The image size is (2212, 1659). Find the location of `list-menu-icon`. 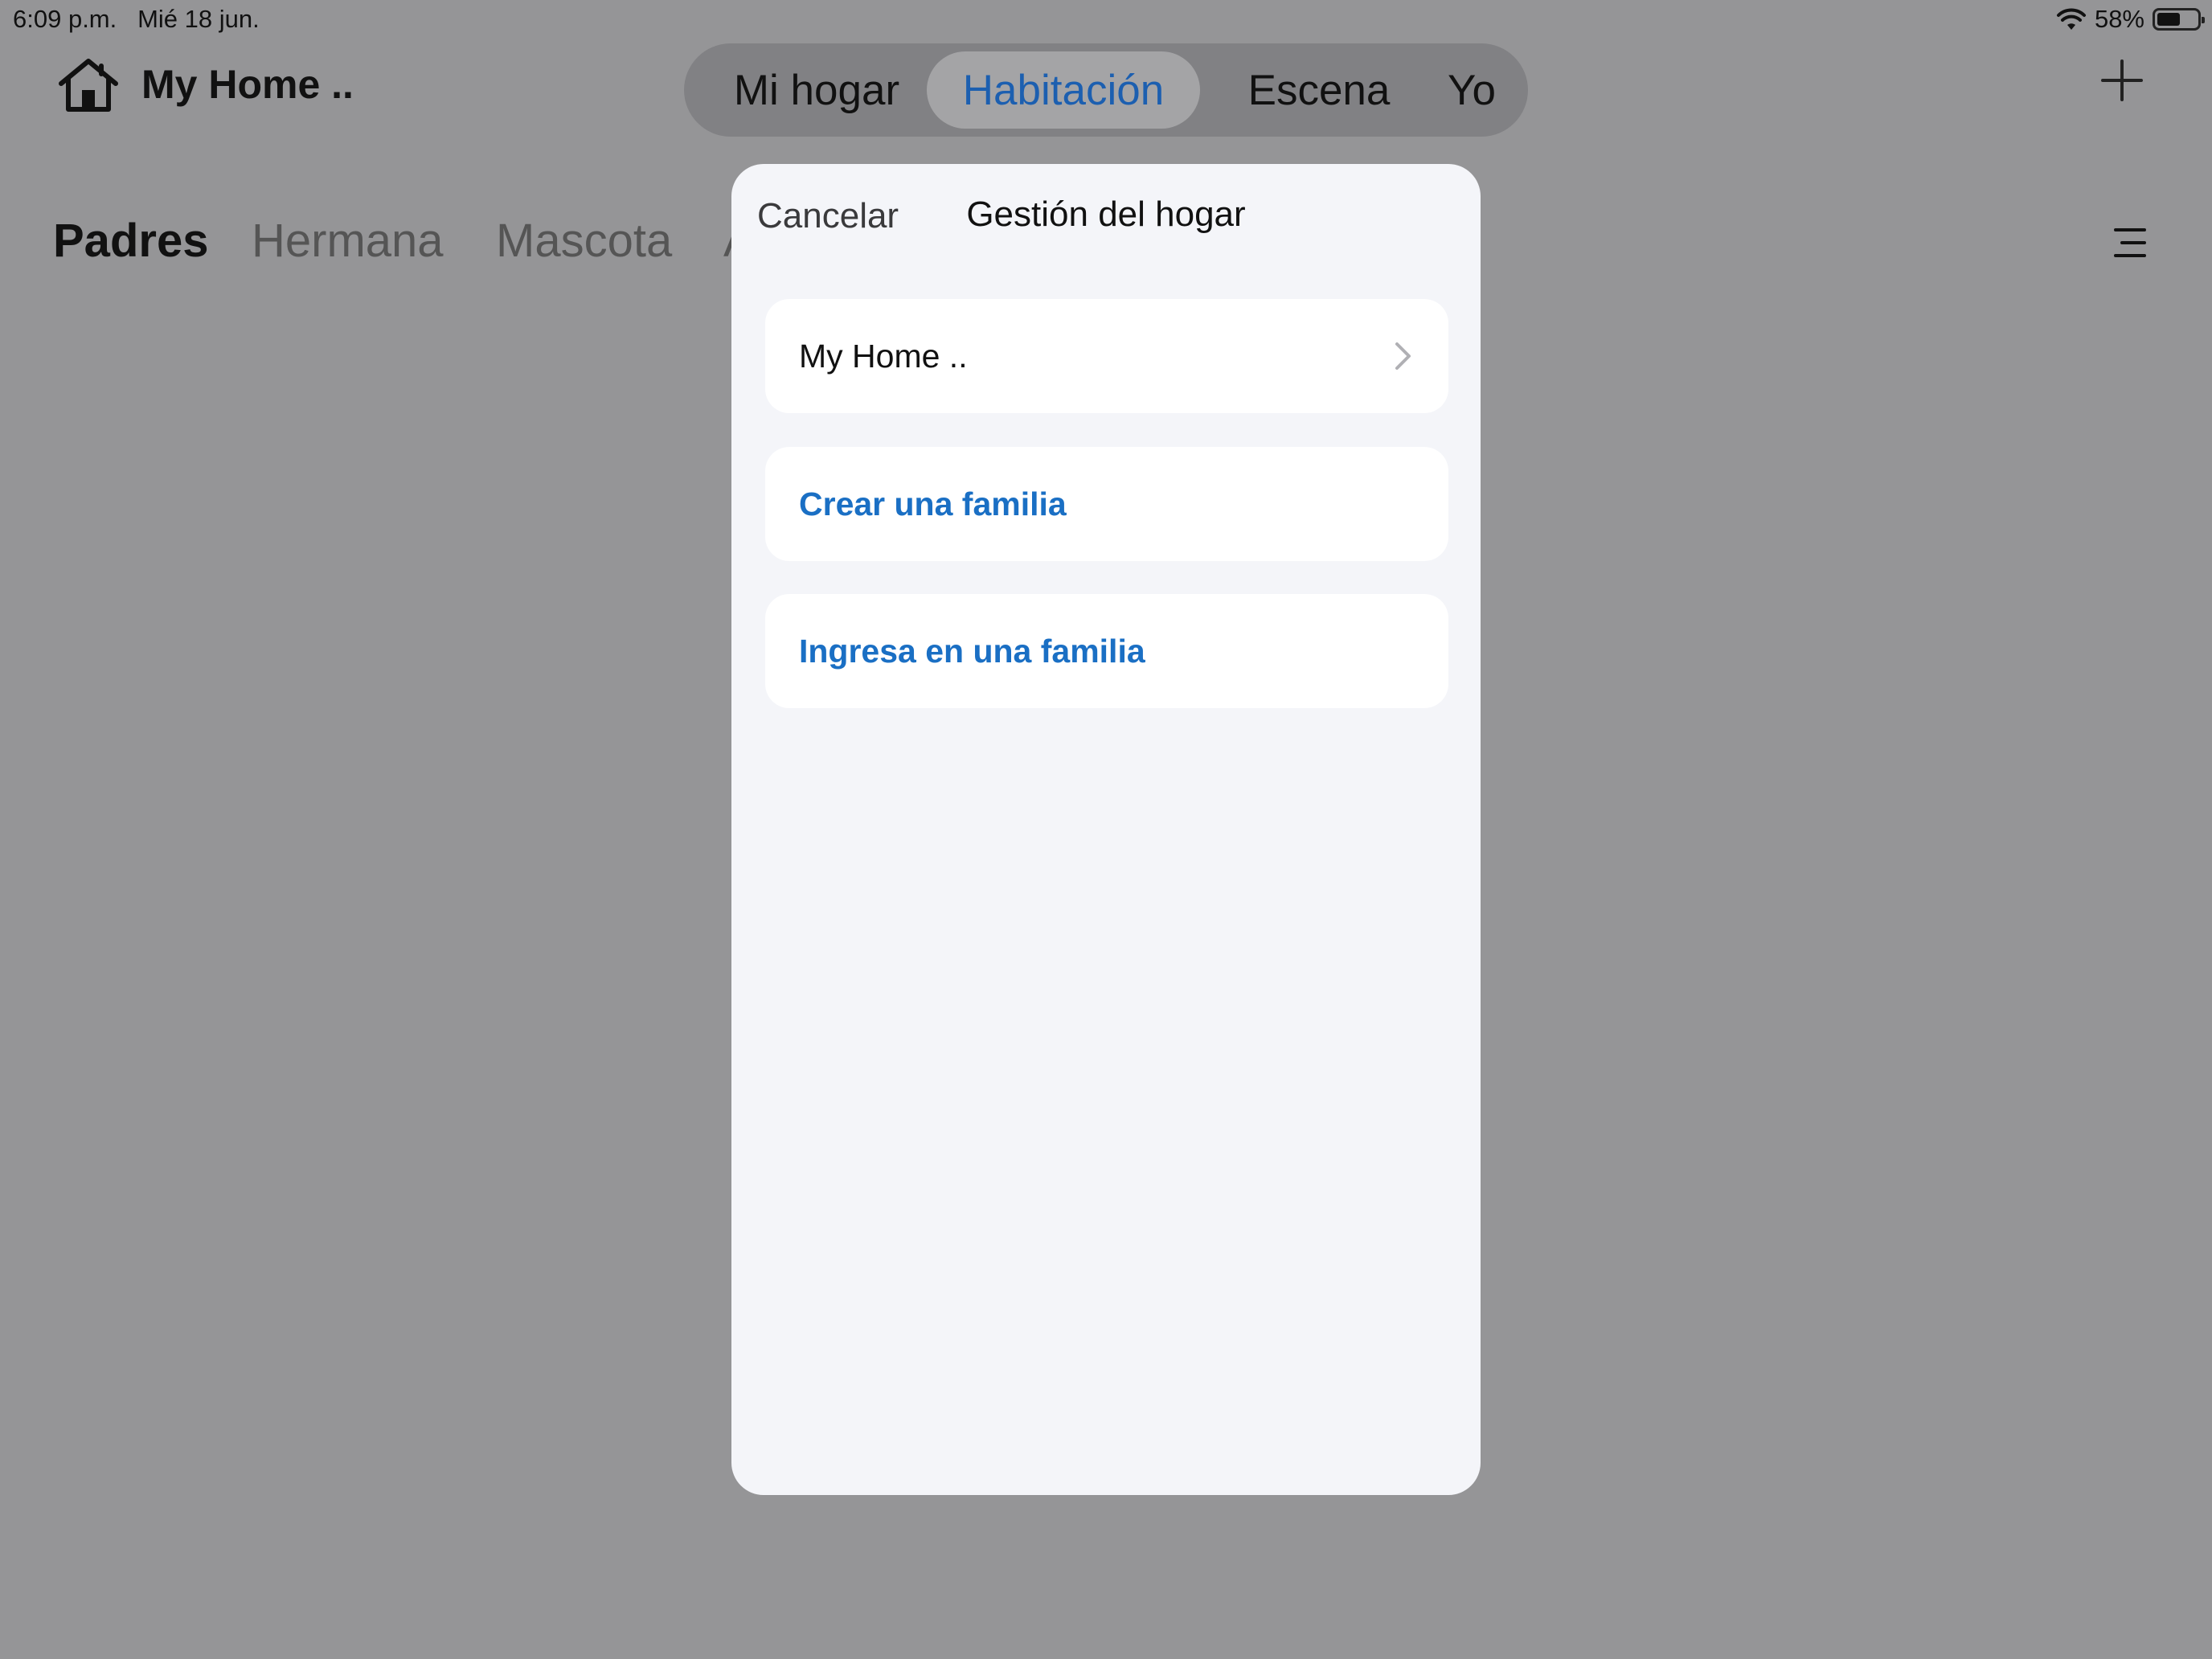

list-menu-icon is located at coordinates (2130, 243).